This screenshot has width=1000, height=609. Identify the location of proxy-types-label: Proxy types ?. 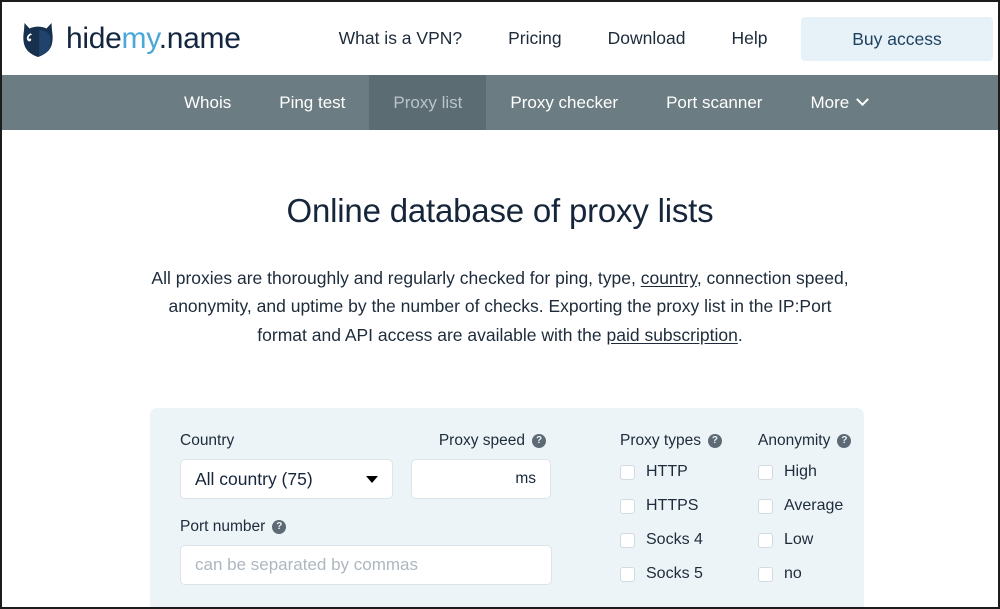
(677, 441).